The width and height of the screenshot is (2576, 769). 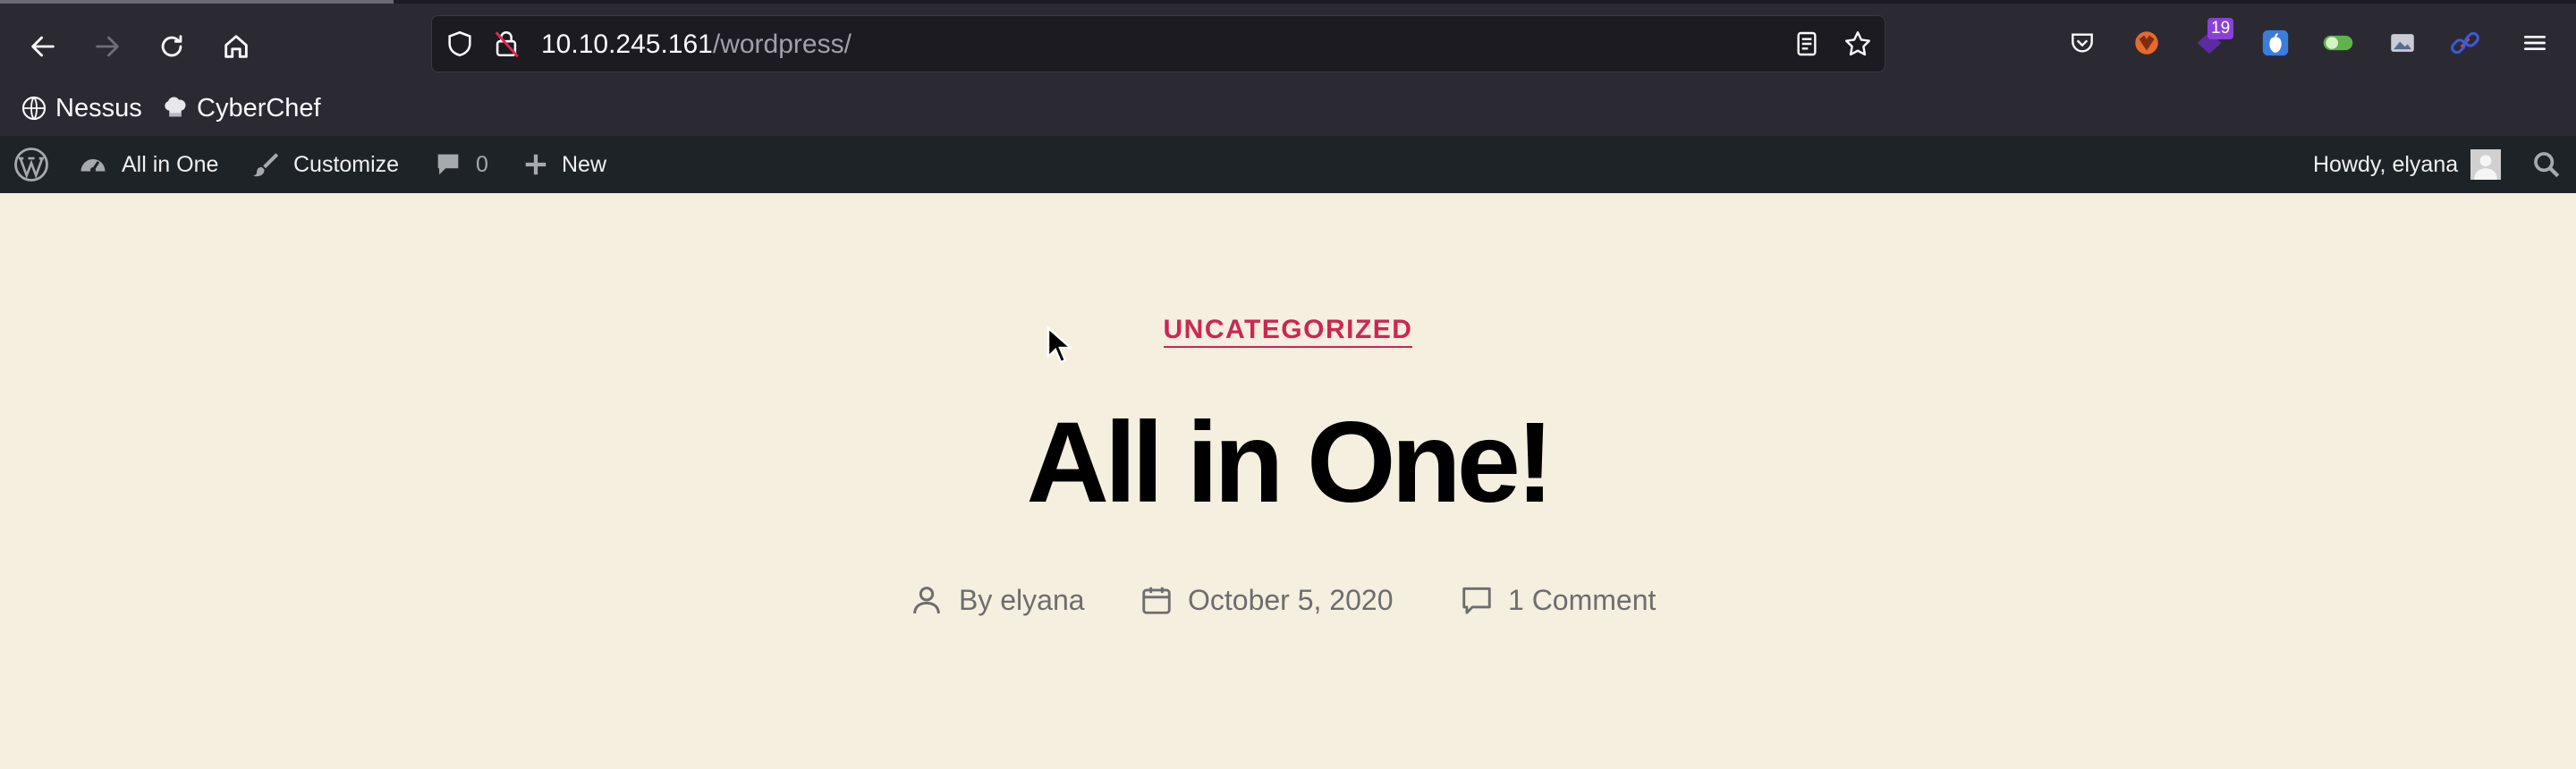 What do you see at coordinates (782, 44) in the screenshot?
I see `url-path: /wordpress/` at bounding box center [782, 44].